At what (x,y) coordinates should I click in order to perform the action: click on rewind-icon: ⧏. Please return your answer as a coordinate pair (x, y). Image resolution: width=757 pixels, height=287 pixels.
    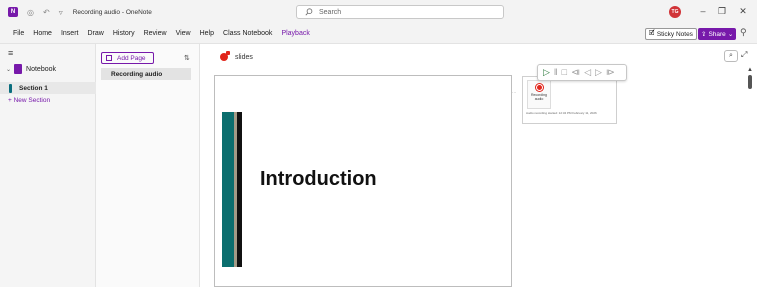
    Looking at the image, I should click on (575, 72).